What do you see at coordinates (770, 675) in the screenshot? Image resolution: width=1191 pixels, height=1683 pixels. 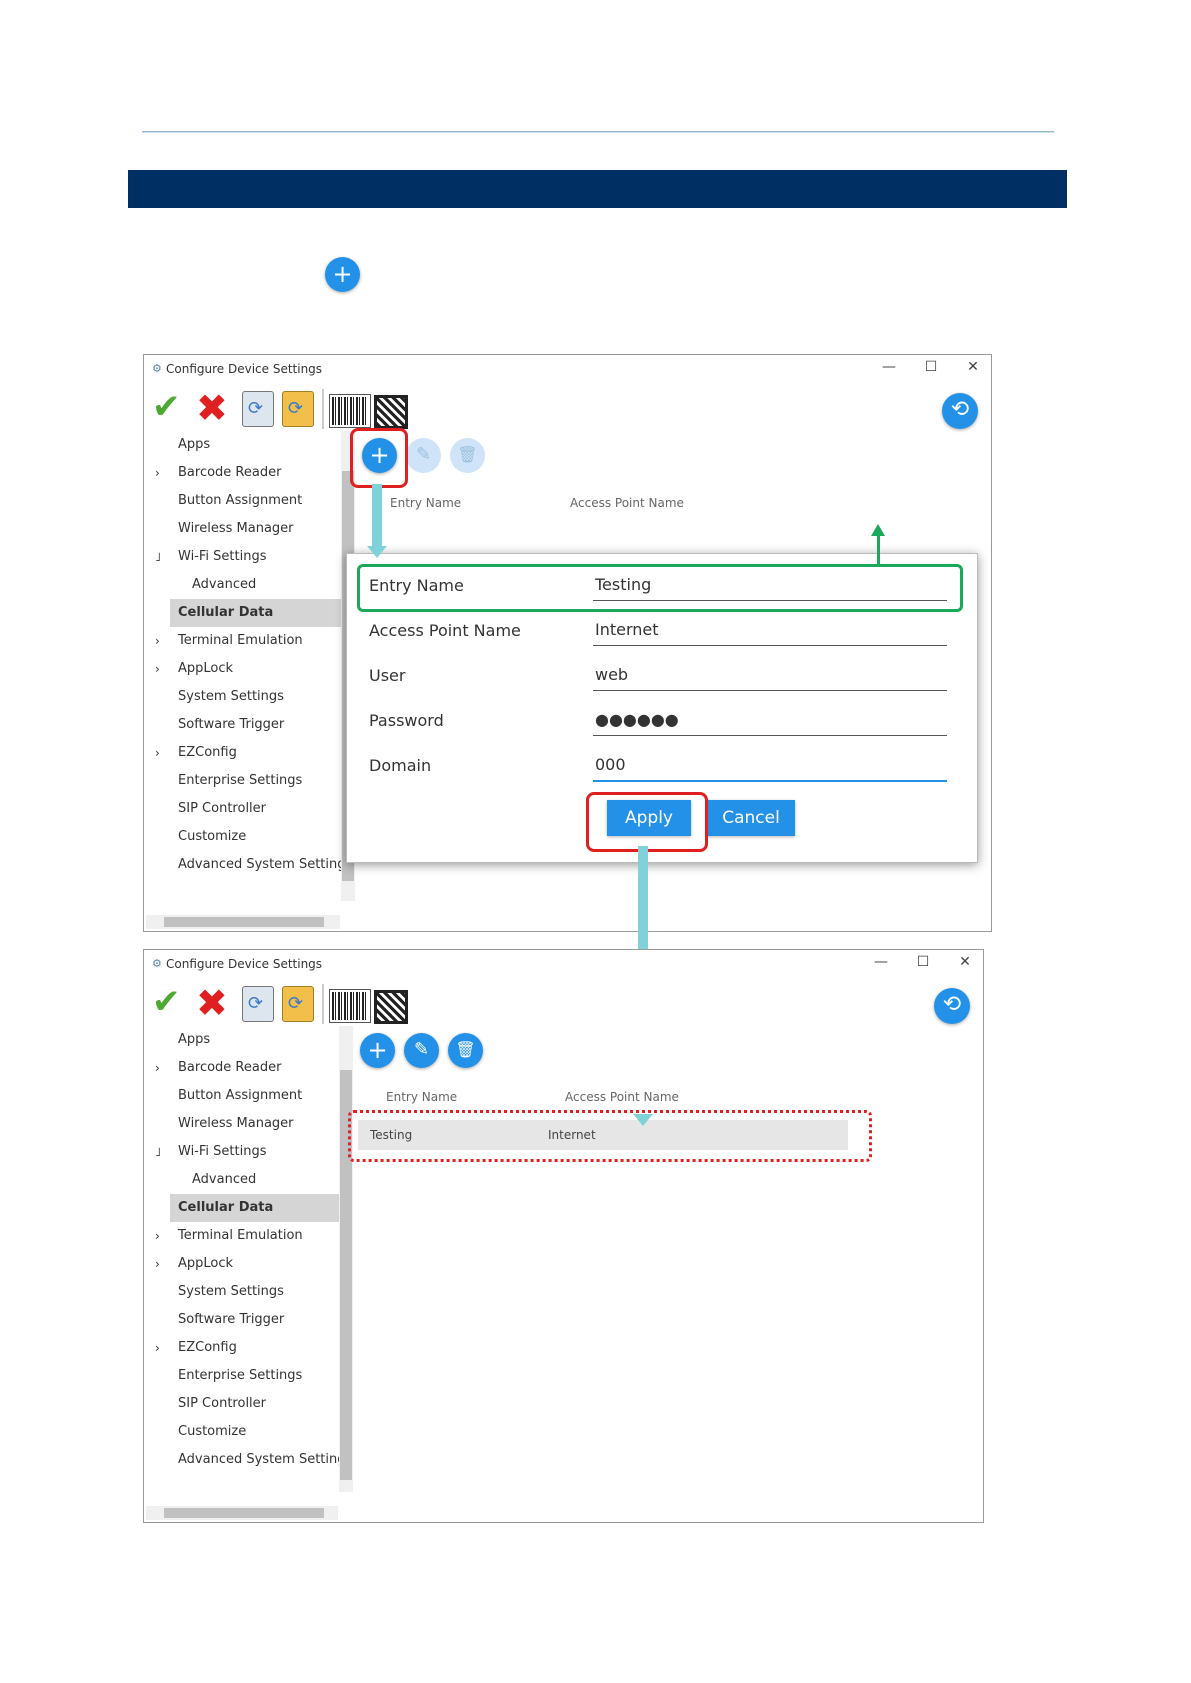 I see `field-input: web` at bounding box center [770, 675].